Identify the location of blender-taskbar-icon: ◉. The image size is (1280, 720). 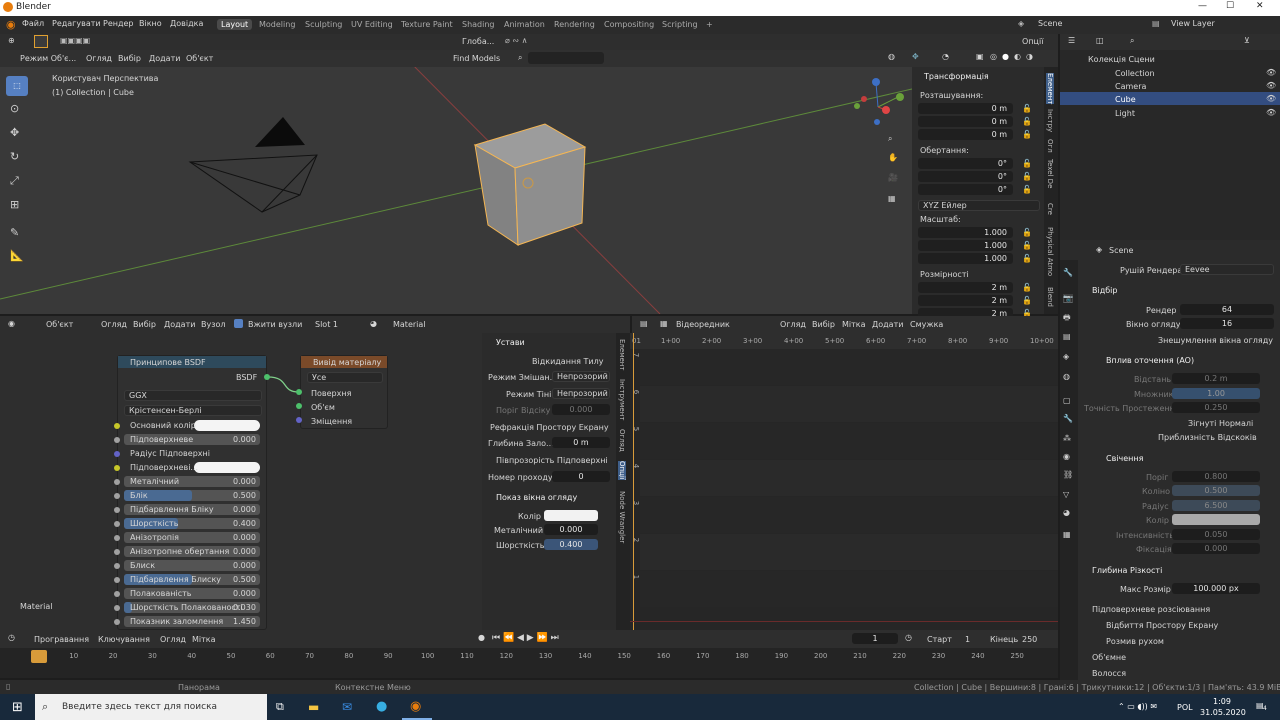
(415, 706).